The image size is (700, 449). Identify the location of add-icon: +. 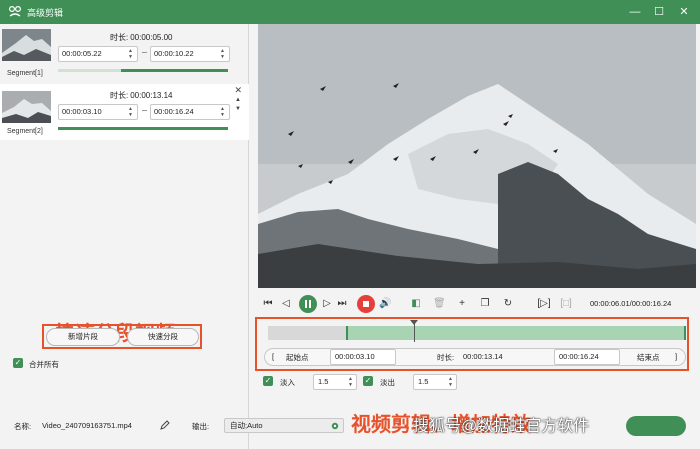
(462, 304).